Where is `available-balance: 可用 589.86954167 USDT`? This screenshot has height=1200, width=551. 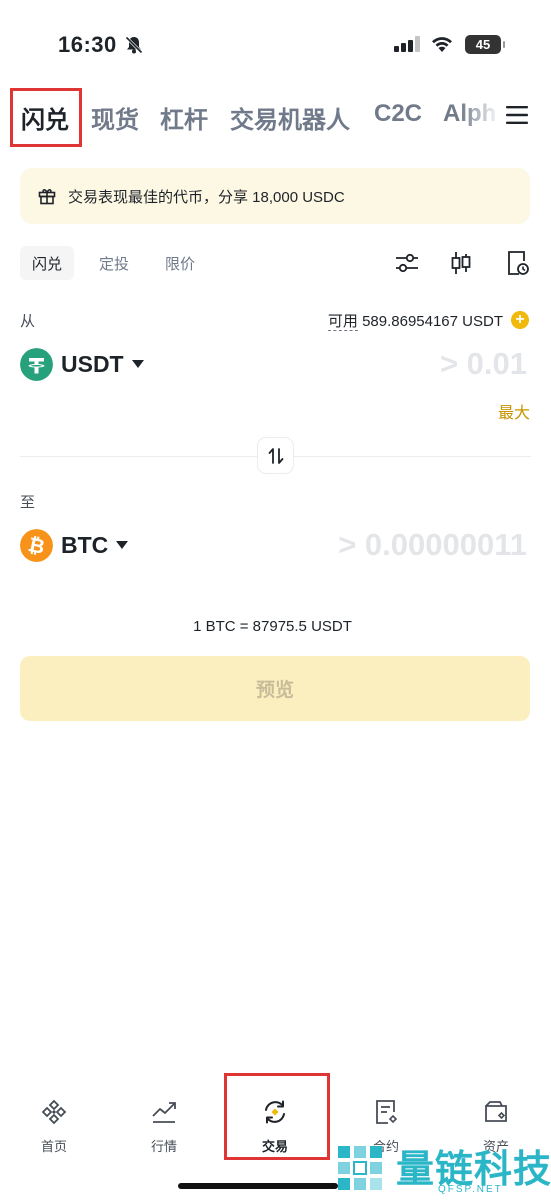 available-balance: 可用 589.86954167 USDT is located at coordinates (415, 320).